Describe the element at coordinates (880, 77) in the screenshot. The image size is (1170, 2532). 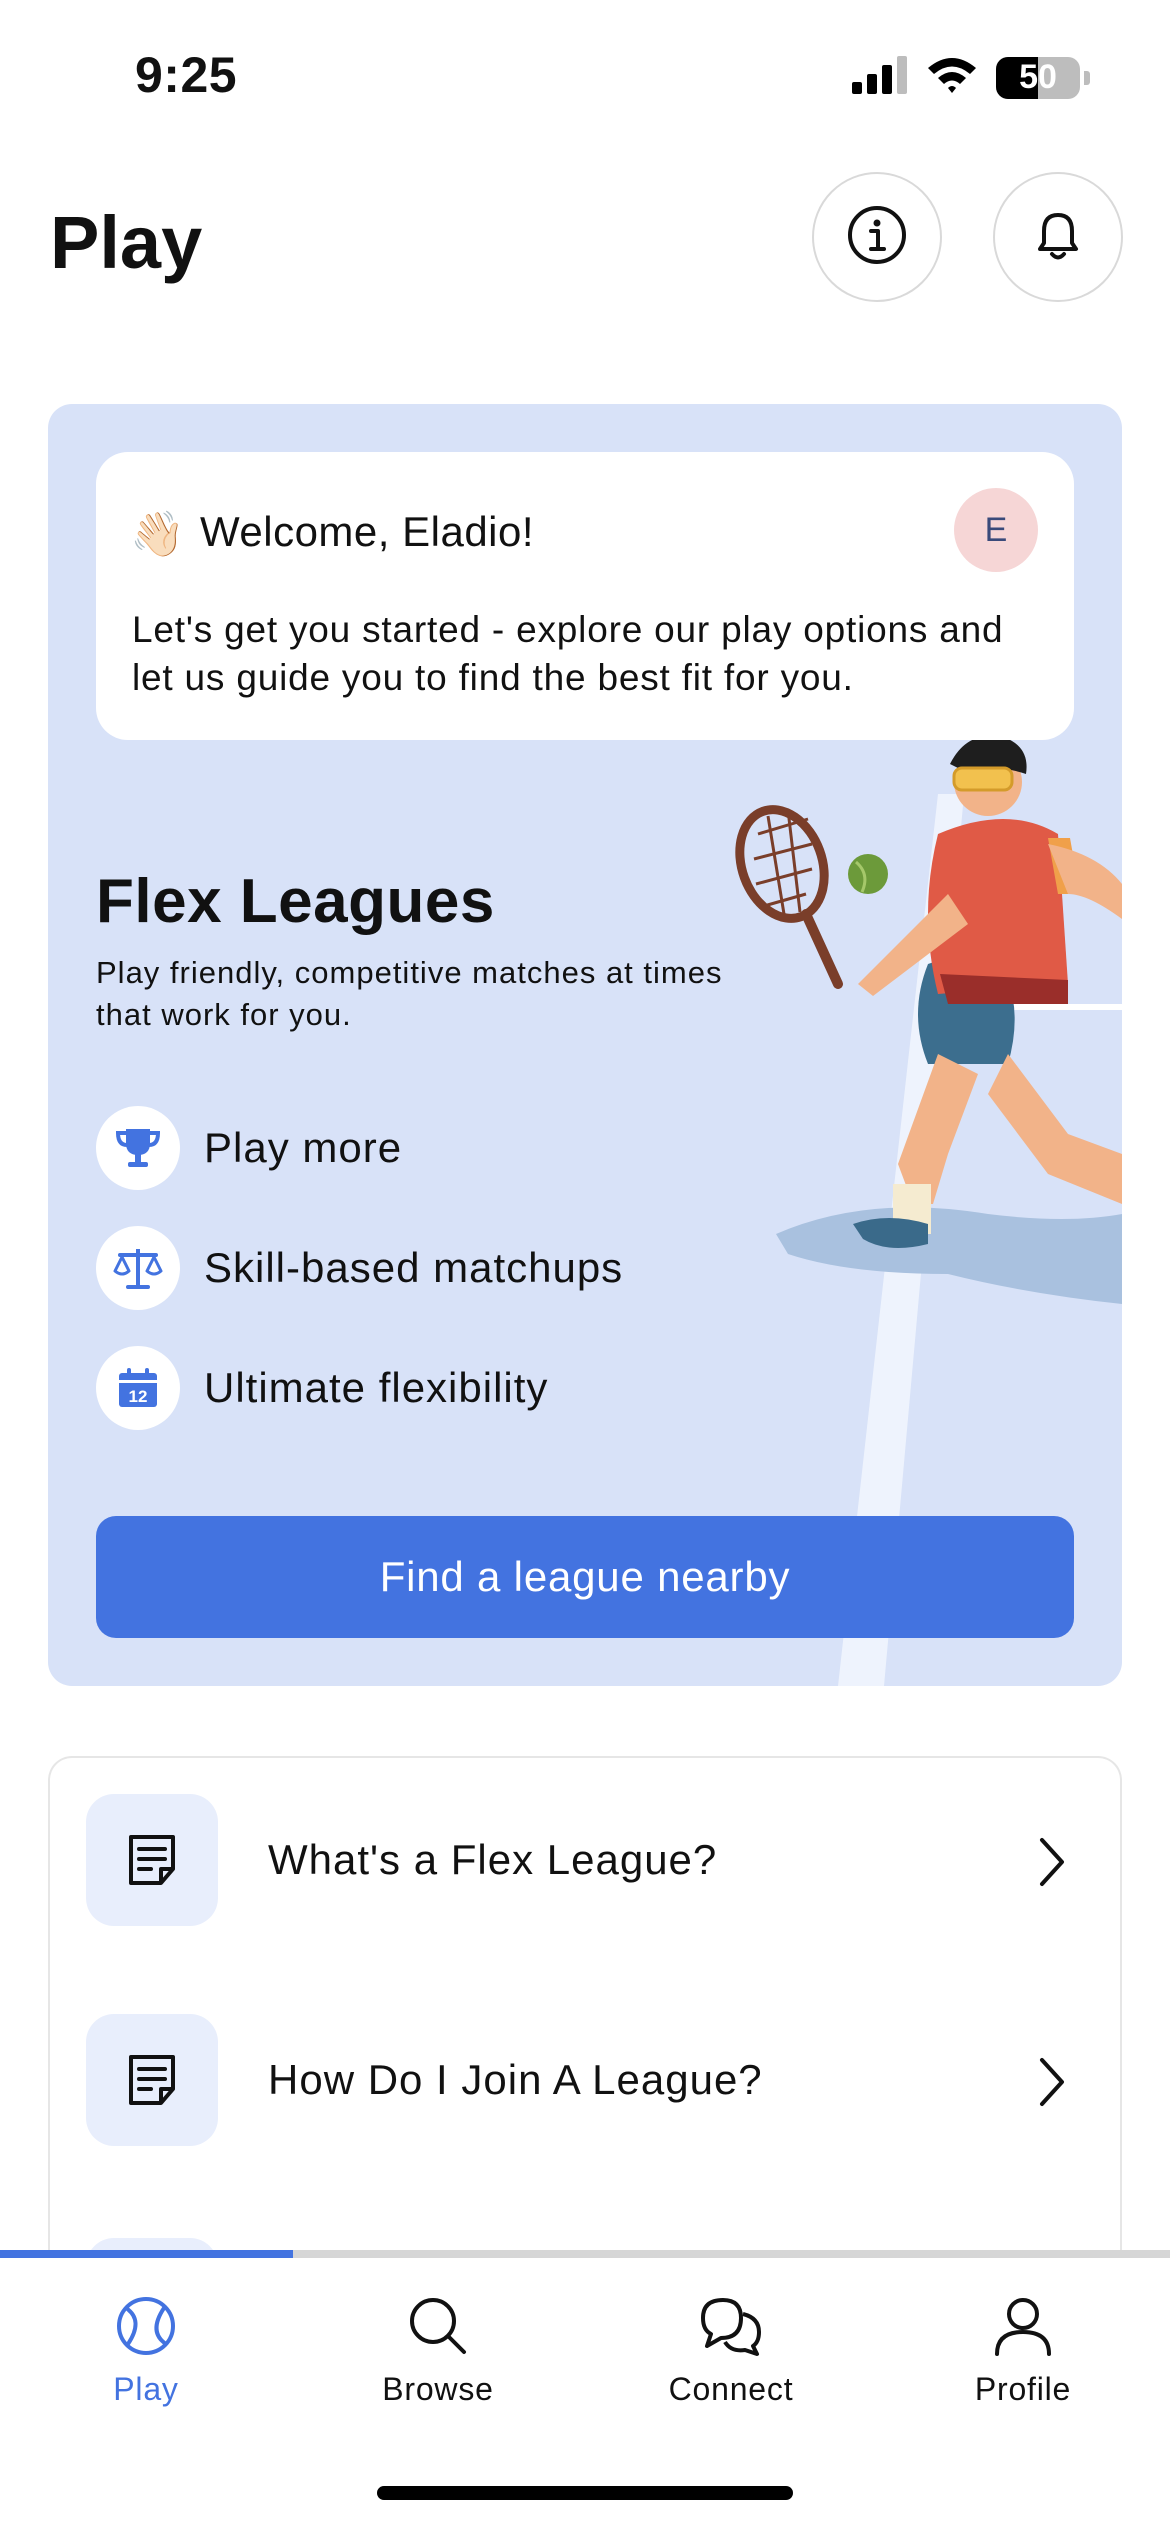
I see `signal-icon` at that location.